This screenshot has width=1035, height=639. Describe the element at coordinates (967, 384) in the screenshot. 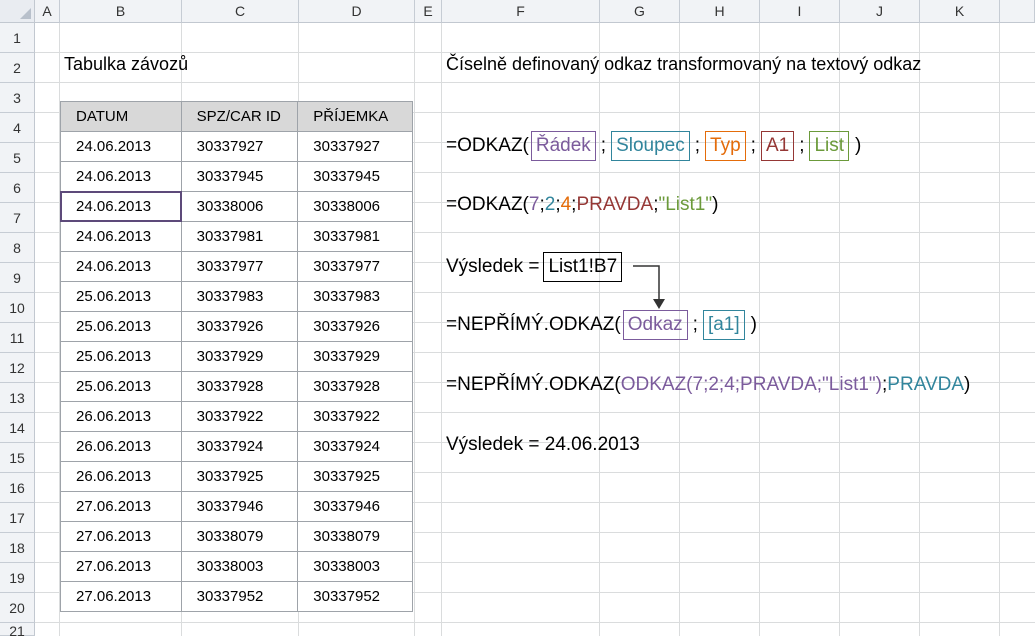

I see `formula-suffix: )` at that location.